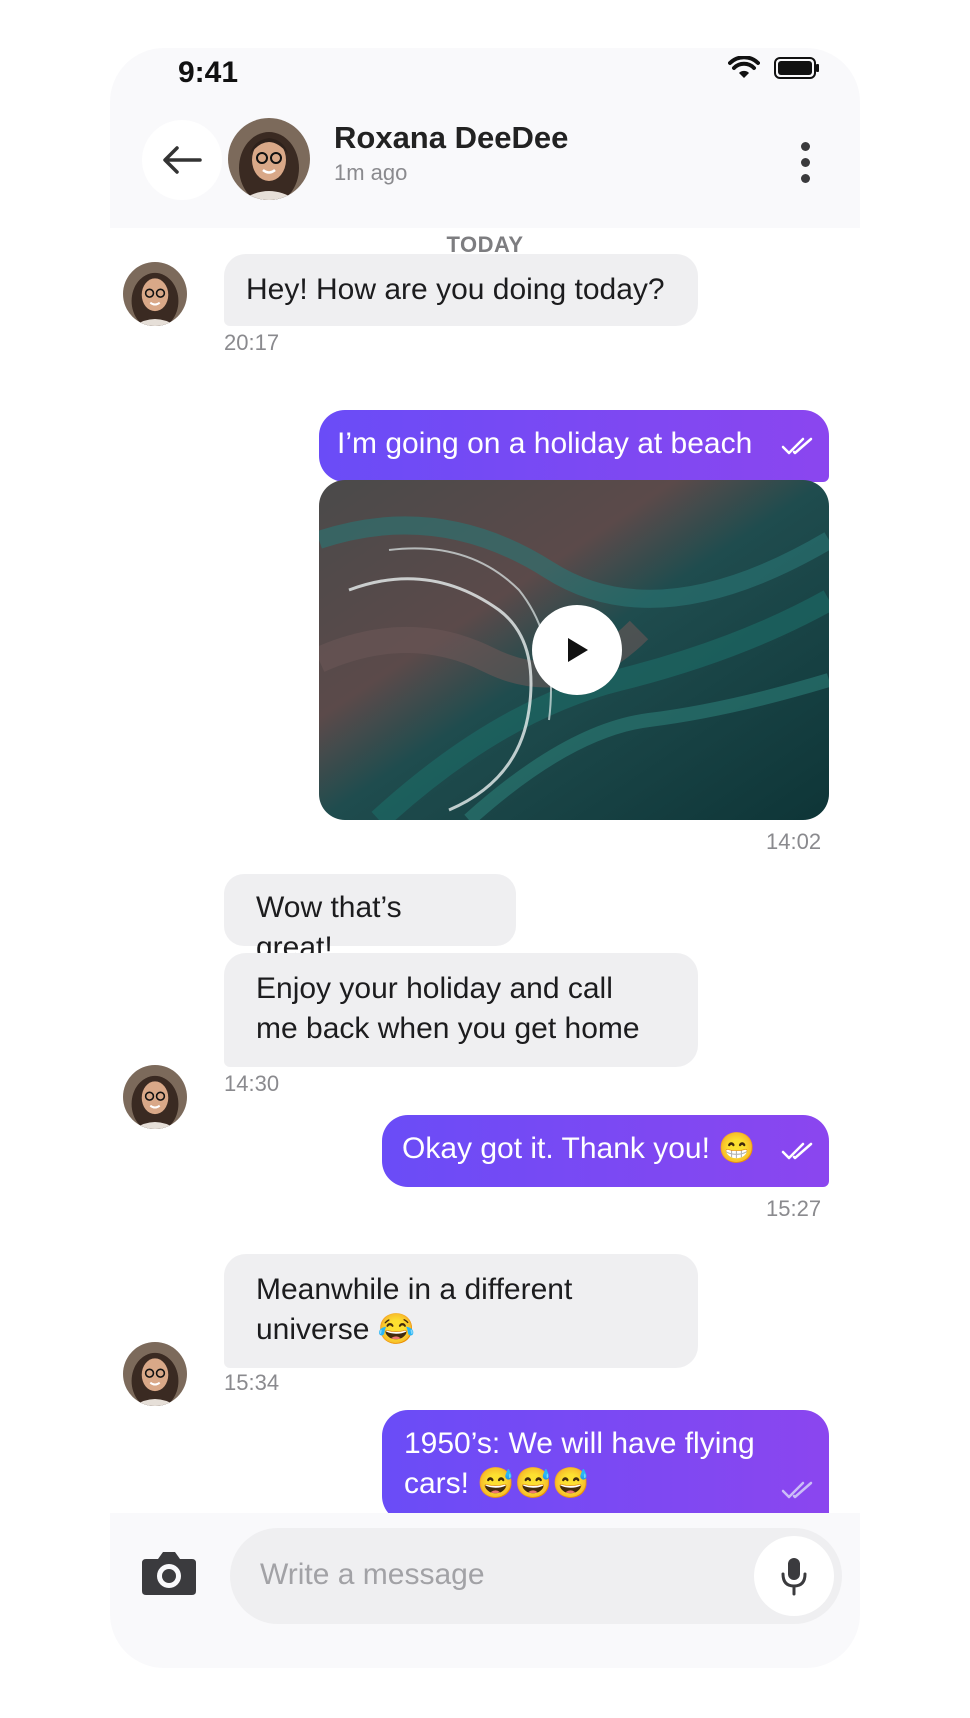  I want to click on message-input: Write a message, so click(536, 1576).